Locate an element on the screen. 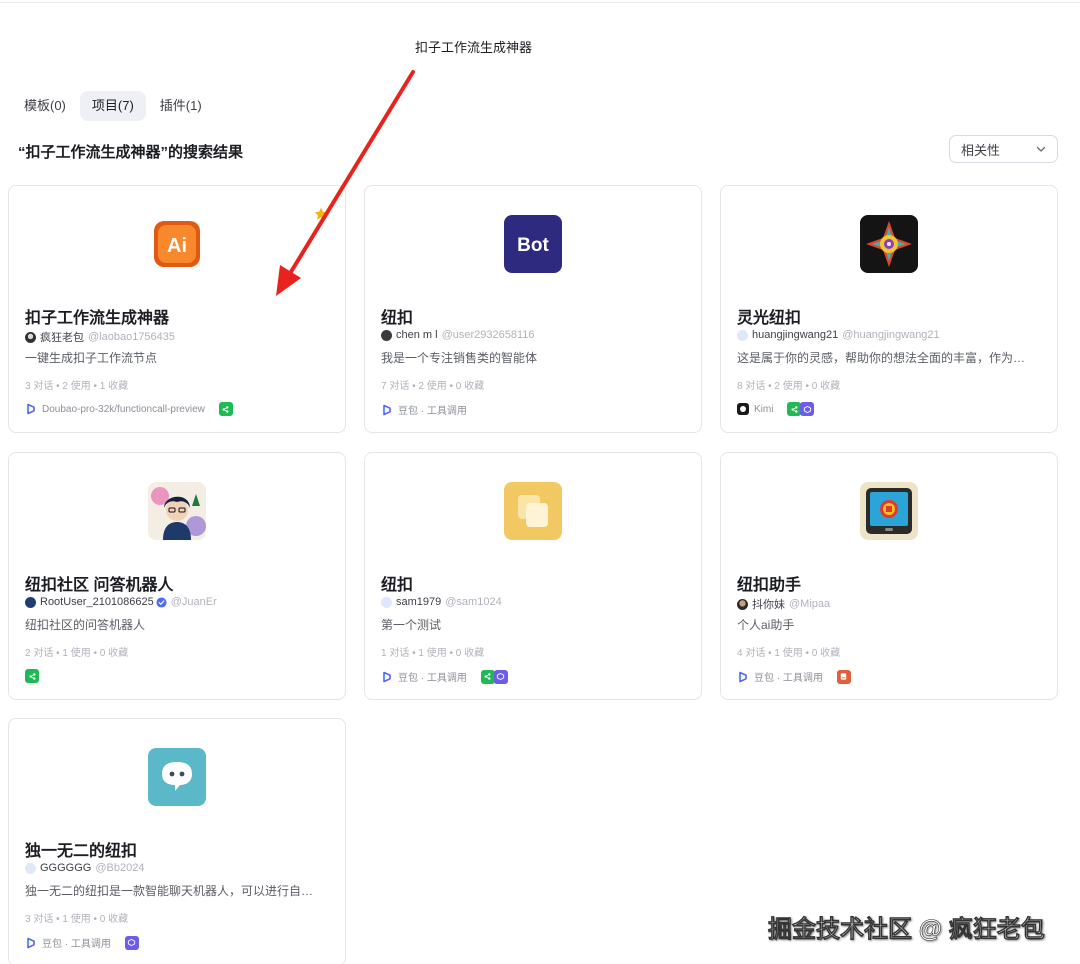 Image resolution: width=1080 pixels, height=964 pixels. adobe-ai-icon: Ai is located at coordinates (177, 244).